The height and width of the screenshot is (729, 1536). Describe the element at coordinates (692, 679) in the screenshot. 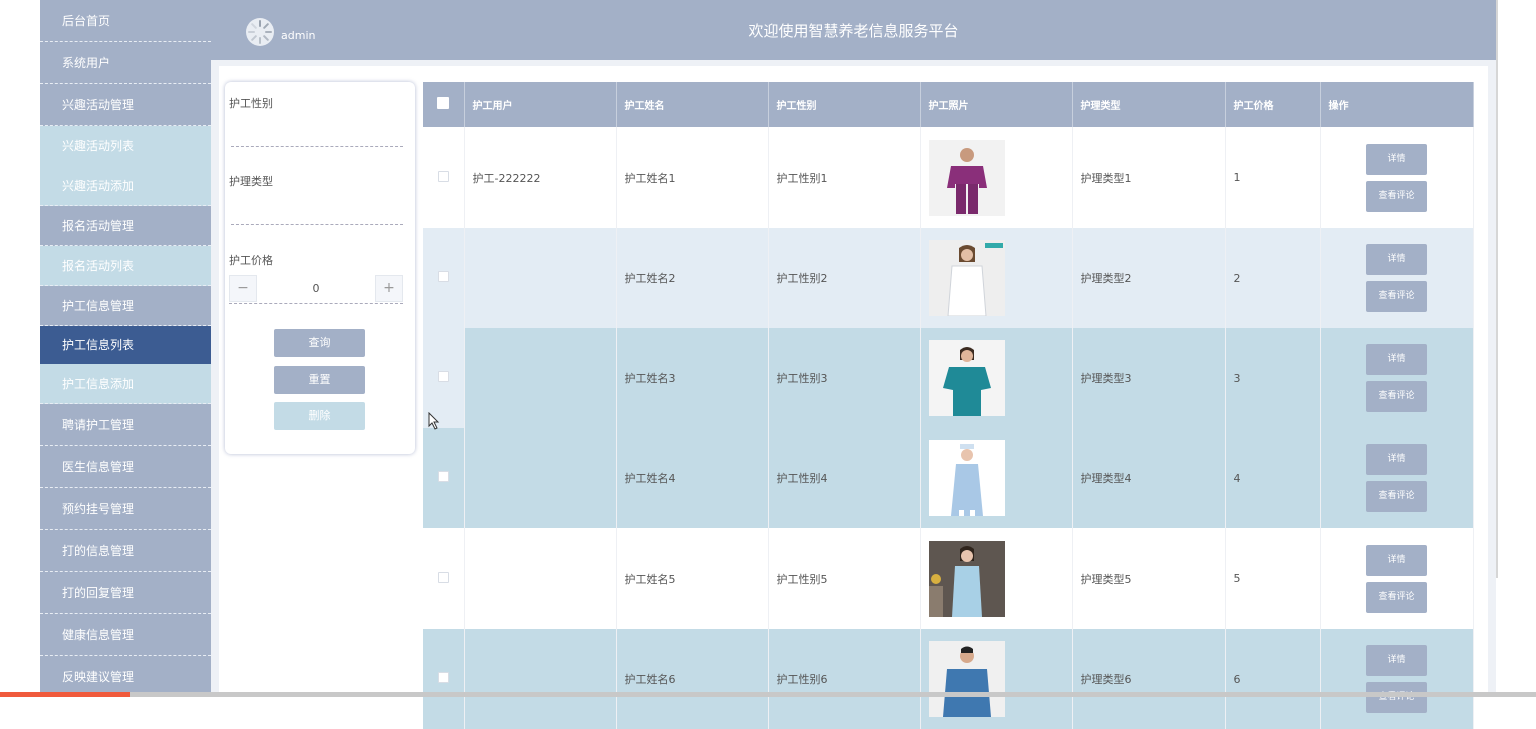

I see `name-cell: 护工姓名6` at that location.